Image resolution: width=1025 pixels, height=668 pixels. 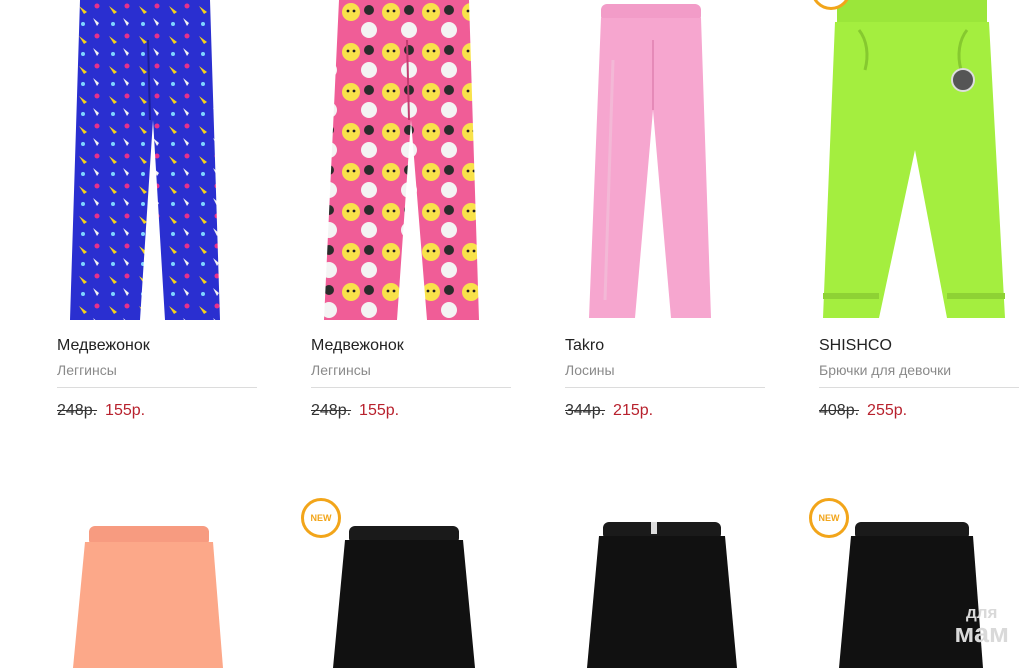 I want to click on product-brand: SHISHCO, so click(x=855, y=346).